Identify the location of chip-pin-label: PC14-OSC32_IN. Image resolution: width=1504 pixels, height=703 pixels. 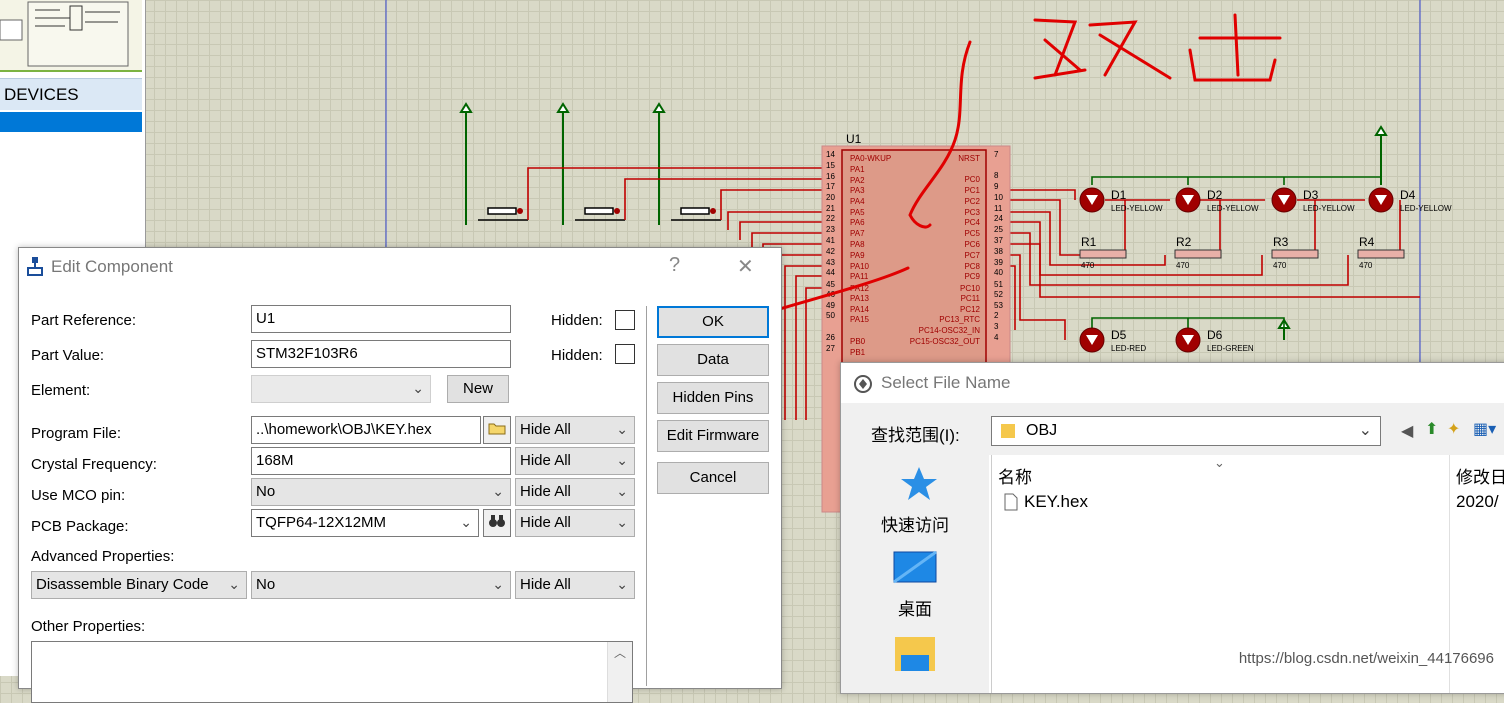
(950, 330).